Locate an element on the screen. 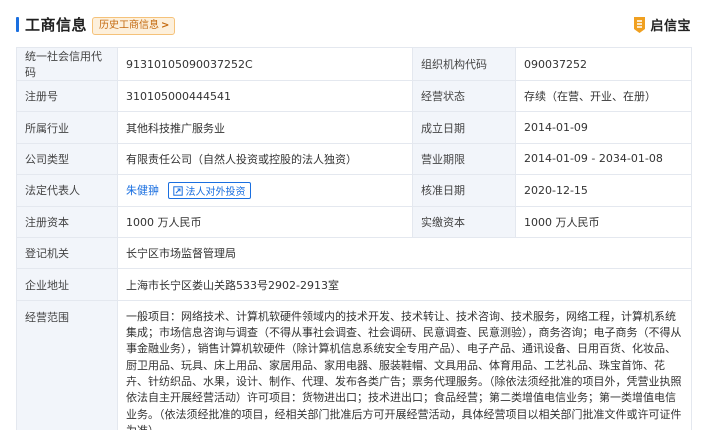  table-row: 注册号 310105000444541 经营状态 存续（在营、开业、在册） is located at coordinates (354, 96).